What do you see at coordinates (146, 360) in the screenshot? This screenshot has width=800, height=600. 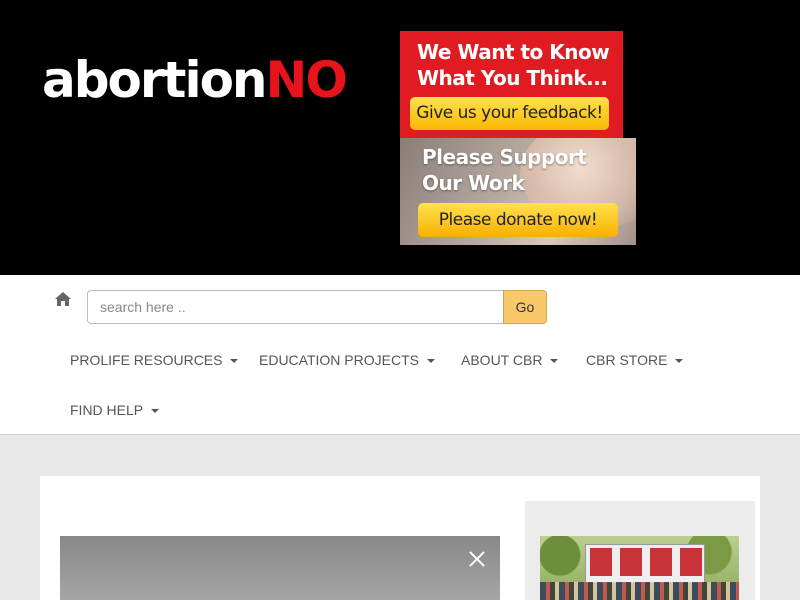 I see `menu-prolife-resources-label: PROLIFE RESOURCES` at bounding box center [146, 360].